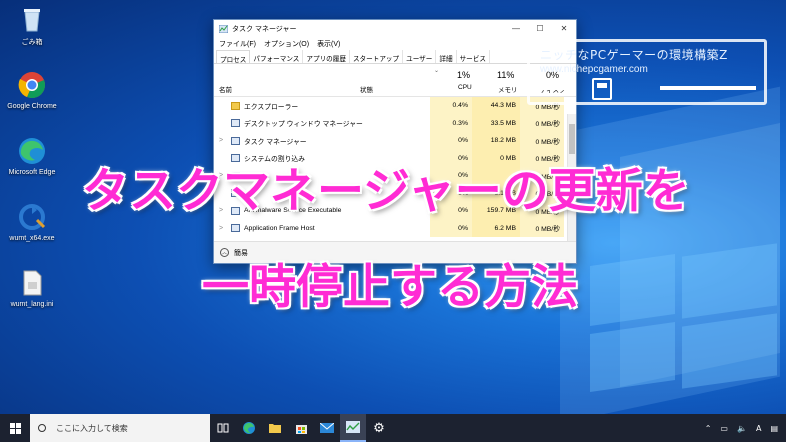  Describe the element at coordinates (724, 428) in the screenshot. I see `network-icon: ▭` at that location.